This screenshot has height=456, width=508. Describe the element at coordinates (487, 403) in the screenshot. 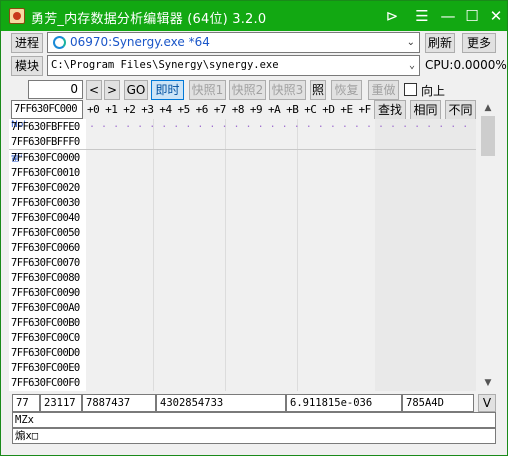

I see `value-toggle-button: V` at that location.